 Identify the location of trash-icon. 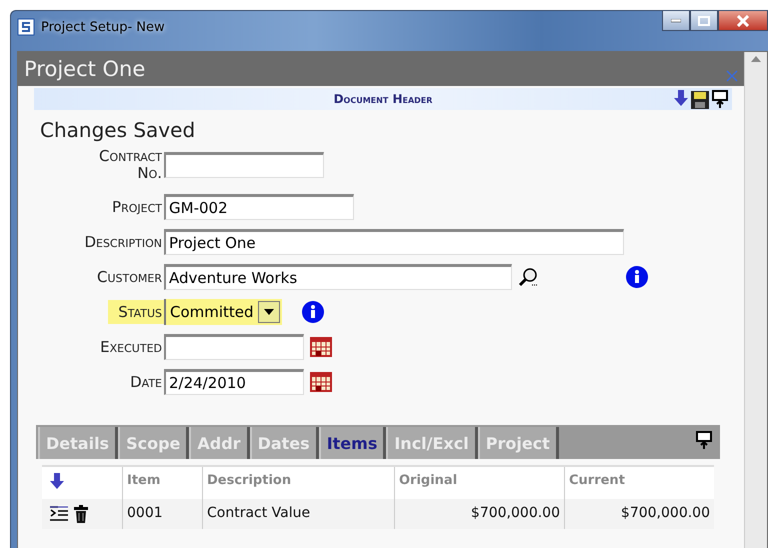
(81, 514).